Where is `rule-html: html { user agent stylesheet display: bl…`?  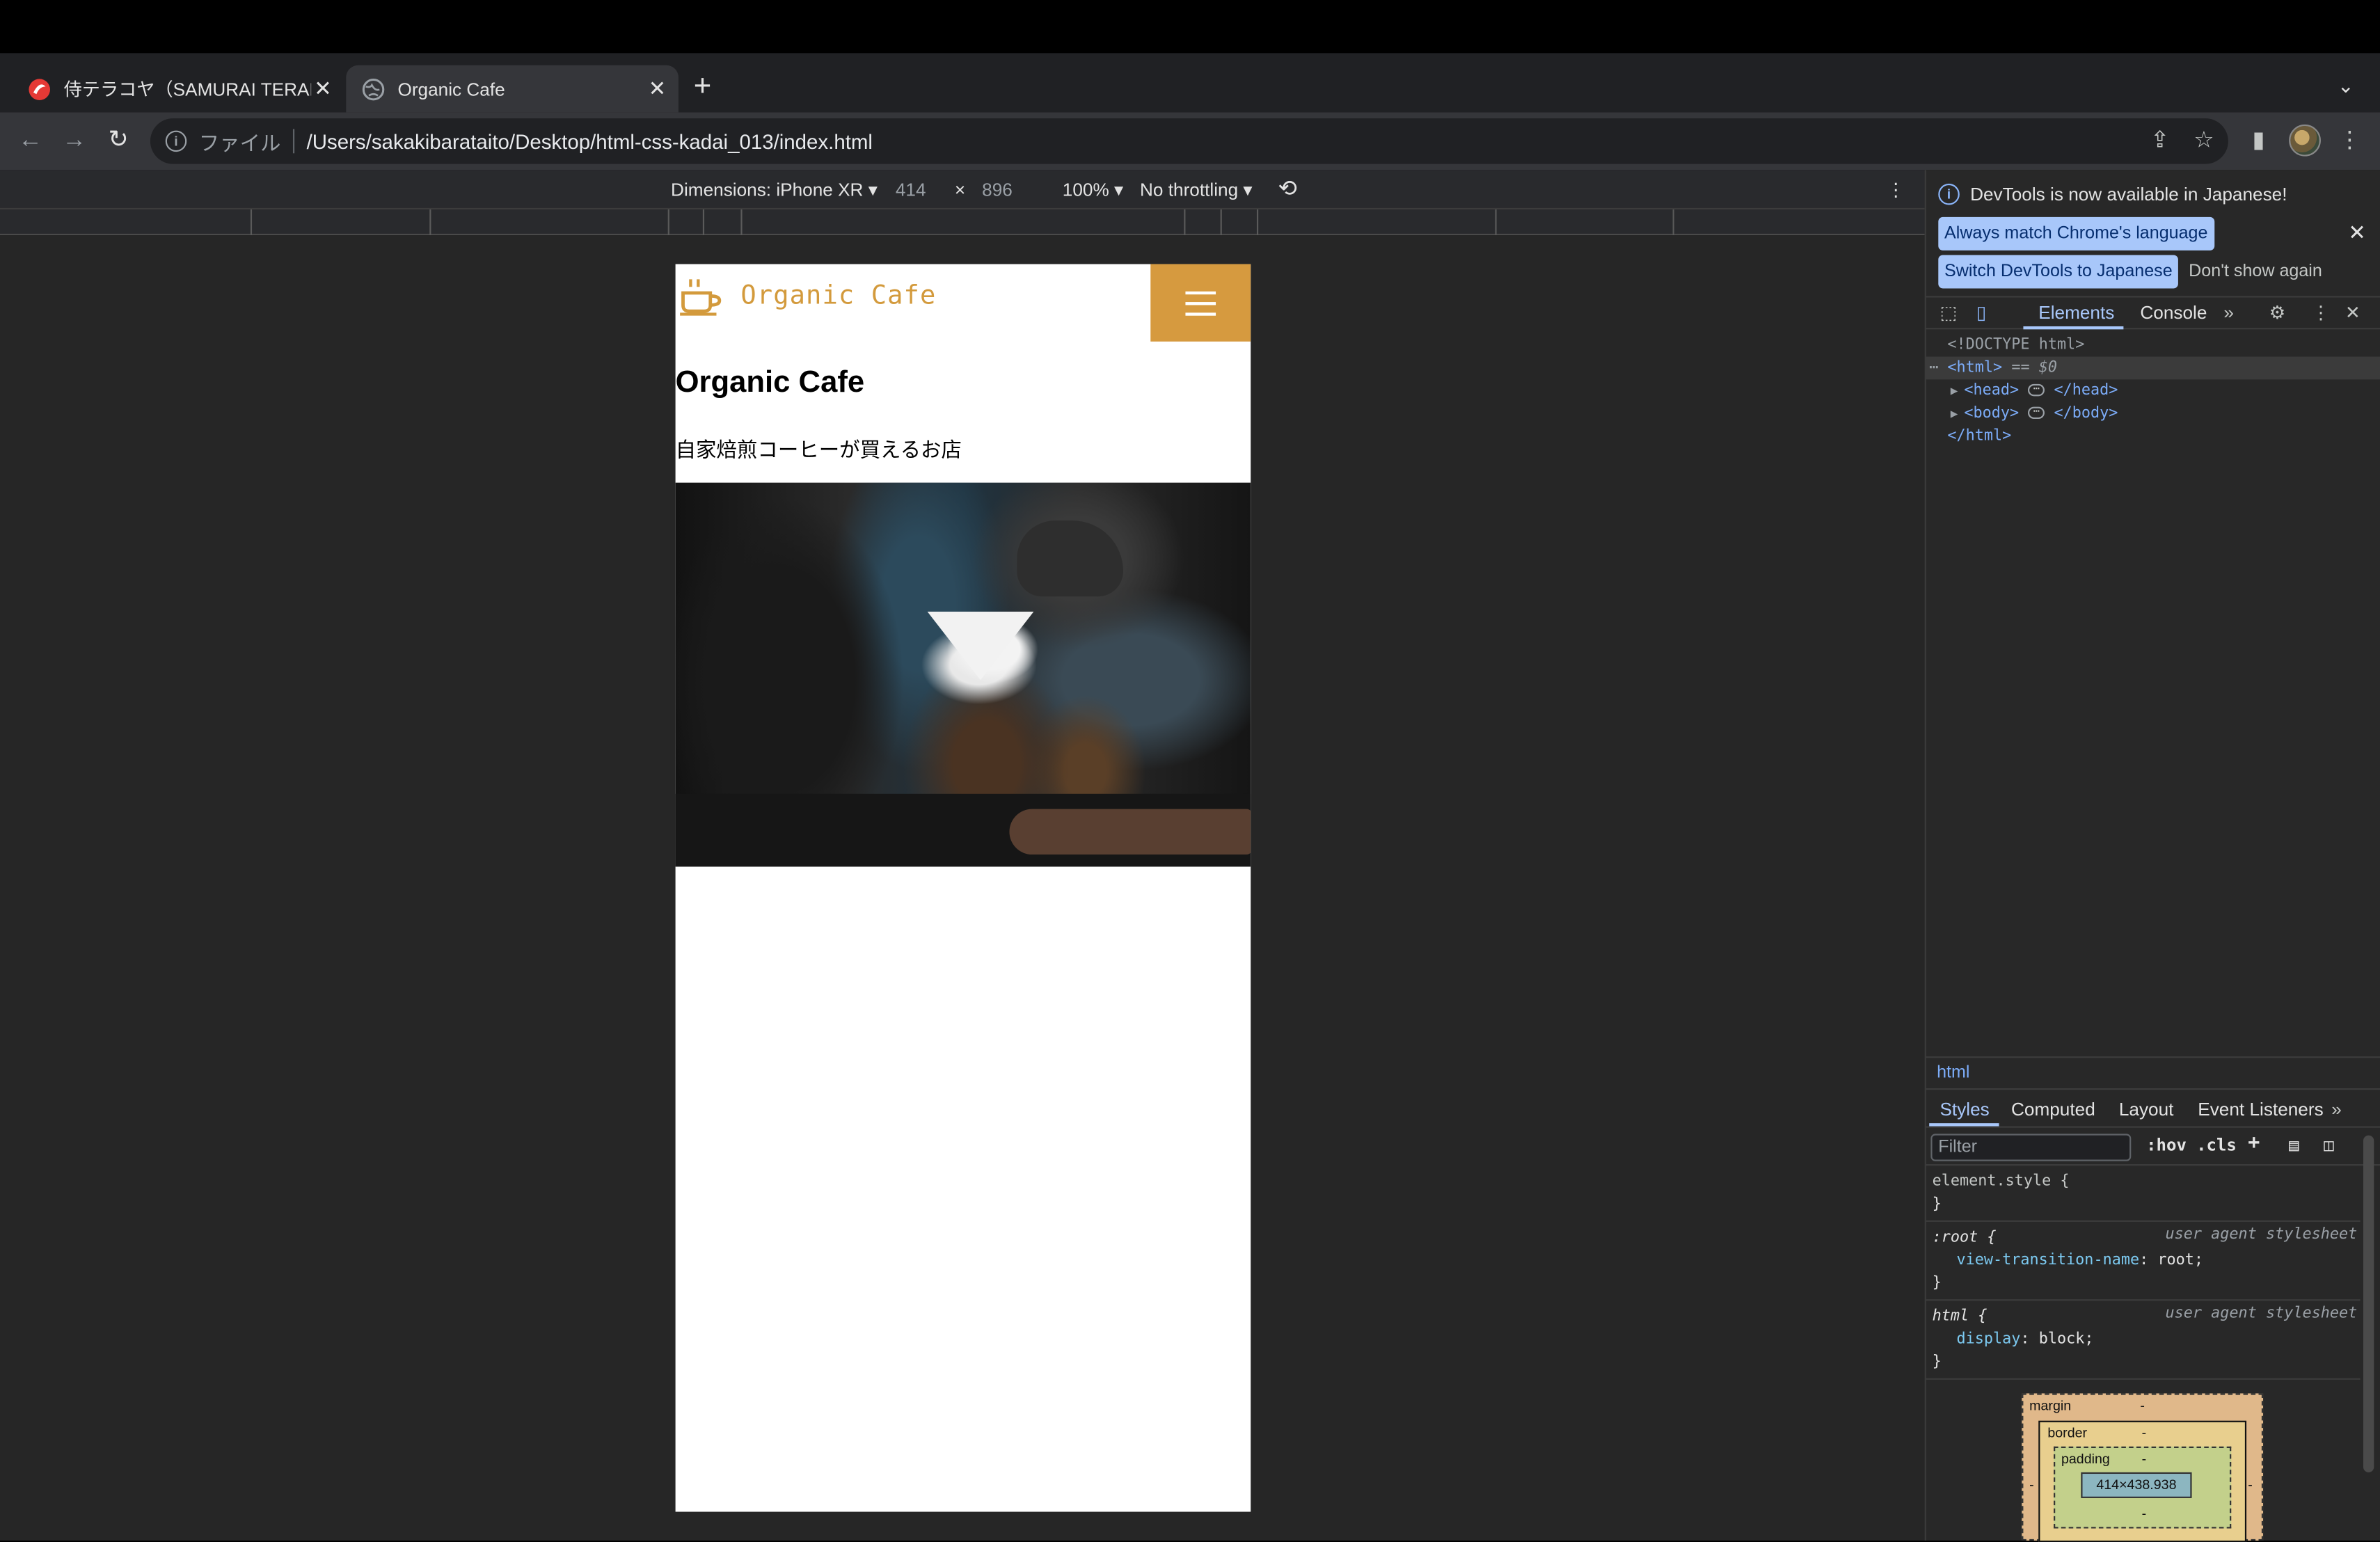
rule-html: html { user agent stylesheet display: bl… is located at coordinates (2143, 1340).